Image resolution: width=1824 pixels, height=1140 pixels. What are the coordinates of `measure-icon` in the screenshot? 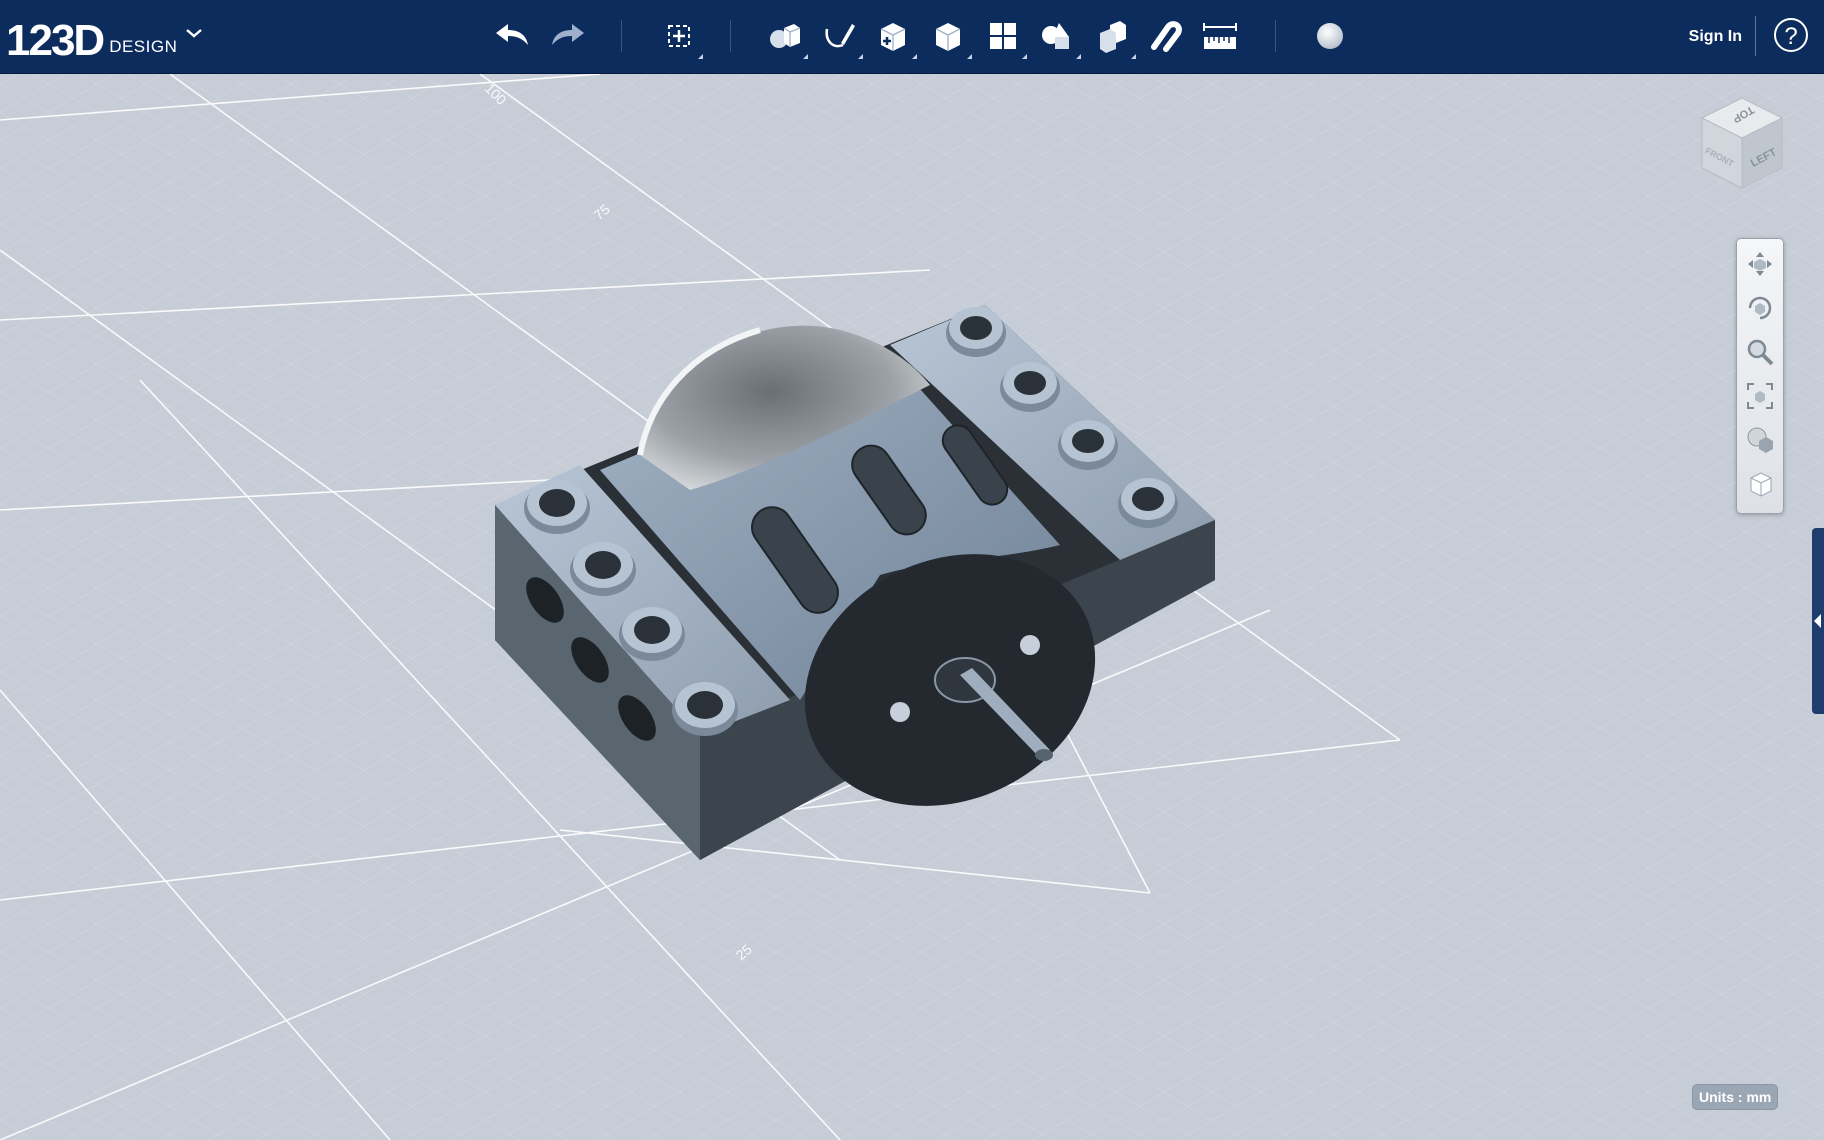 It's located at (1220, 36).